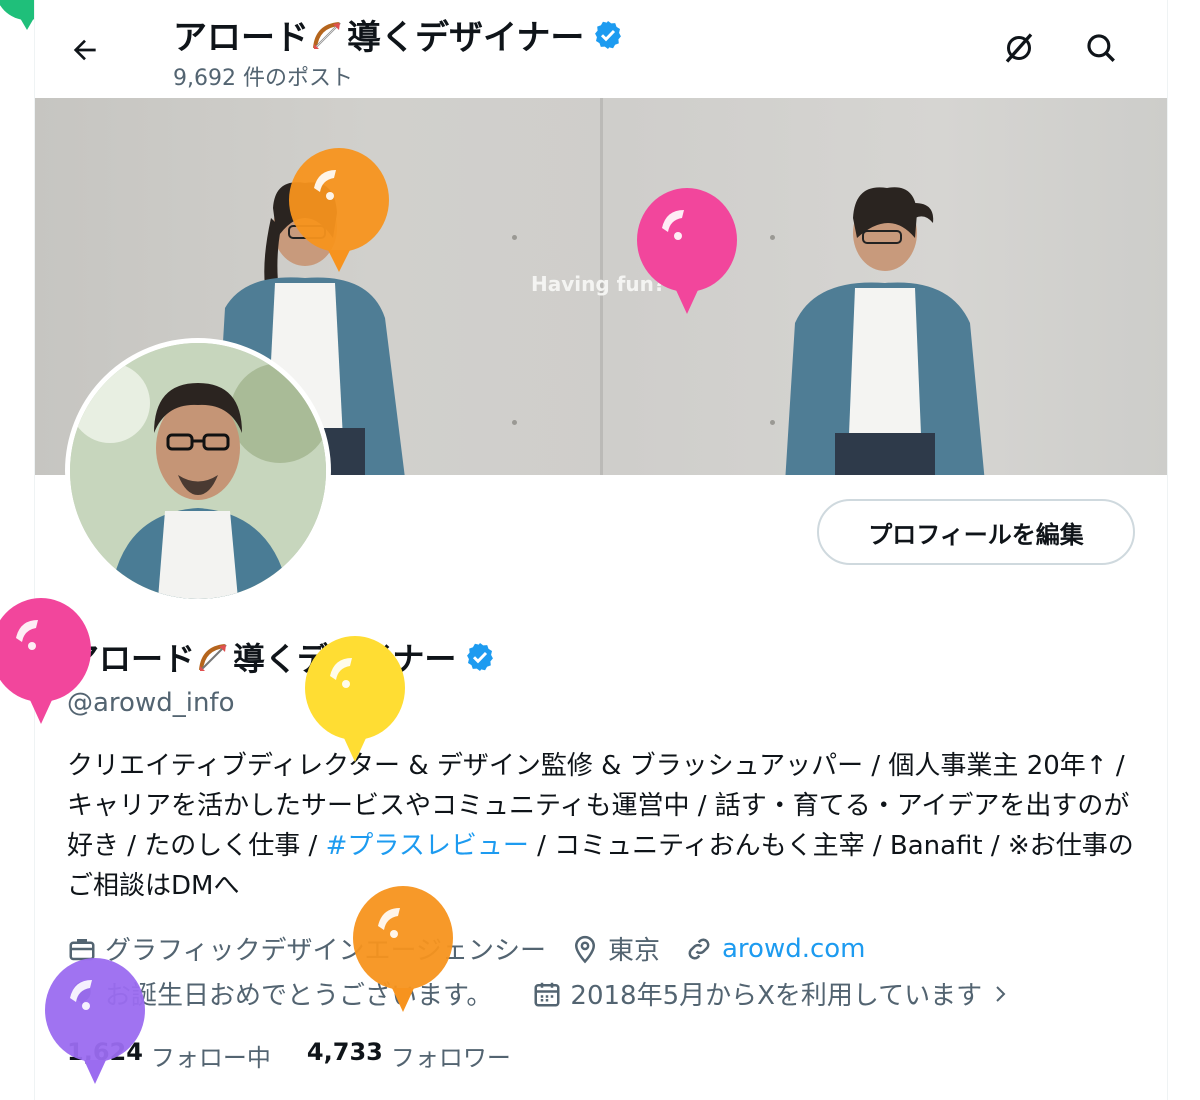  I want to click on header-display-name: アロード 導くデザイナー, so click(398, 34).